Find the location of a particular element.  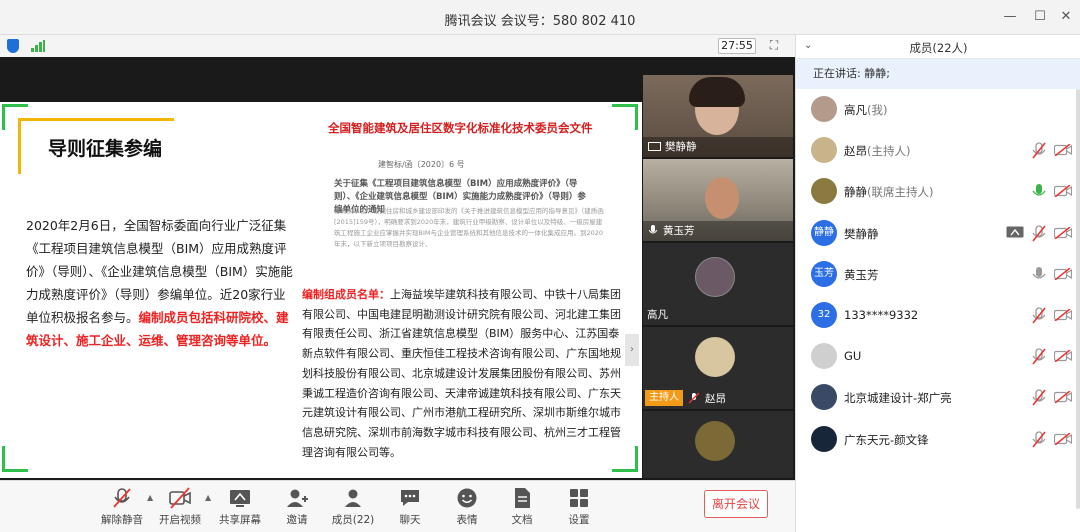

video-tile: 樊静静 is located at coordinates (718, 116).